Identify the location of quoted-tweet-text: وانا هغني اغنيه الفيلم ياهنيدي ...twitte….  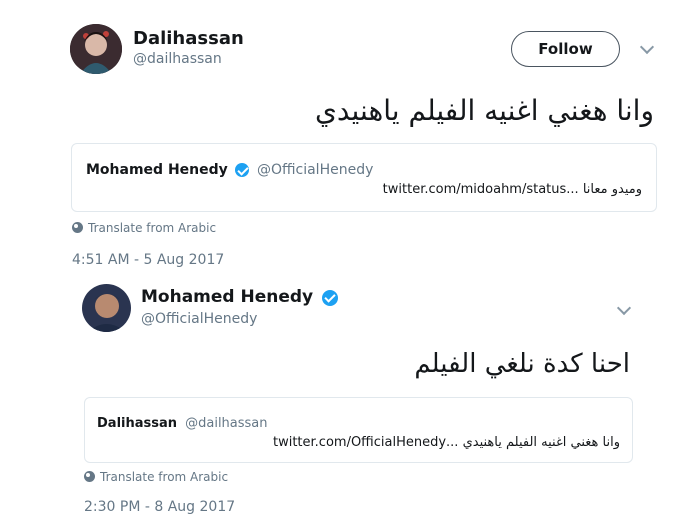
(446, 442).